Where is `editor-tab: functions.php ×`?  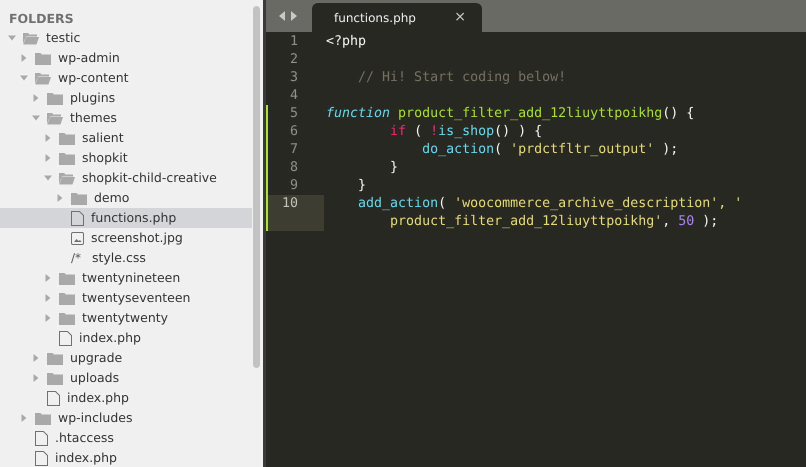 editor-tab: functions.php × is located at coordinates (397, 17).